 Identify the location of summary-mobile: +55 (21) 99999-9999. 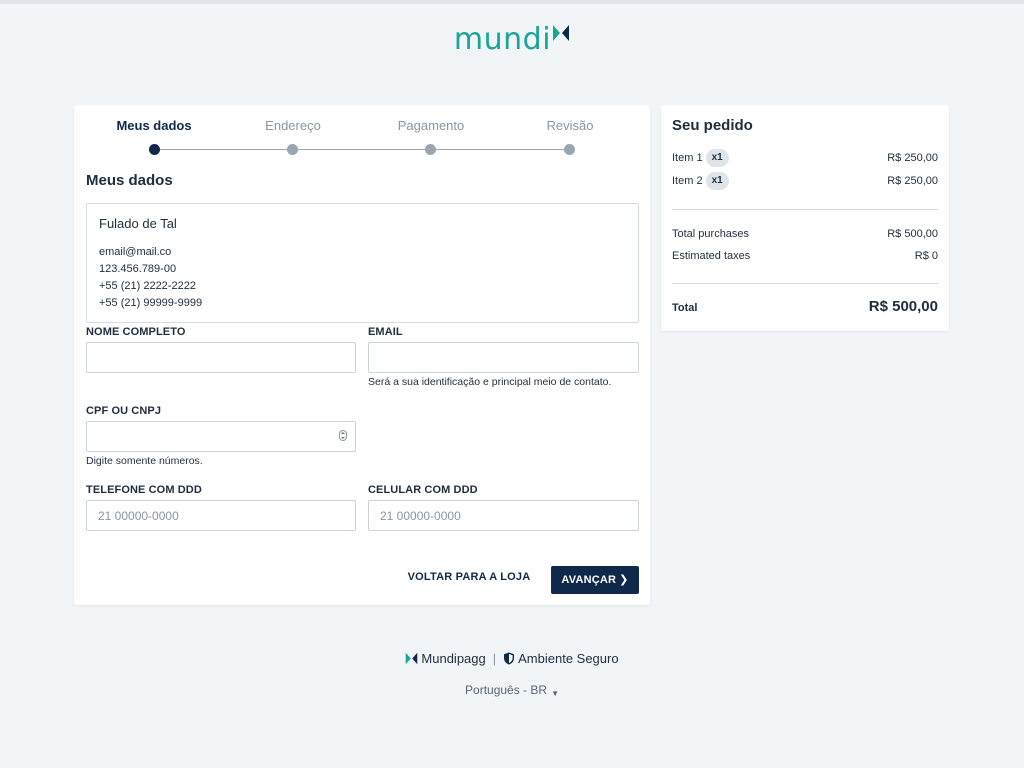
(151, 303).